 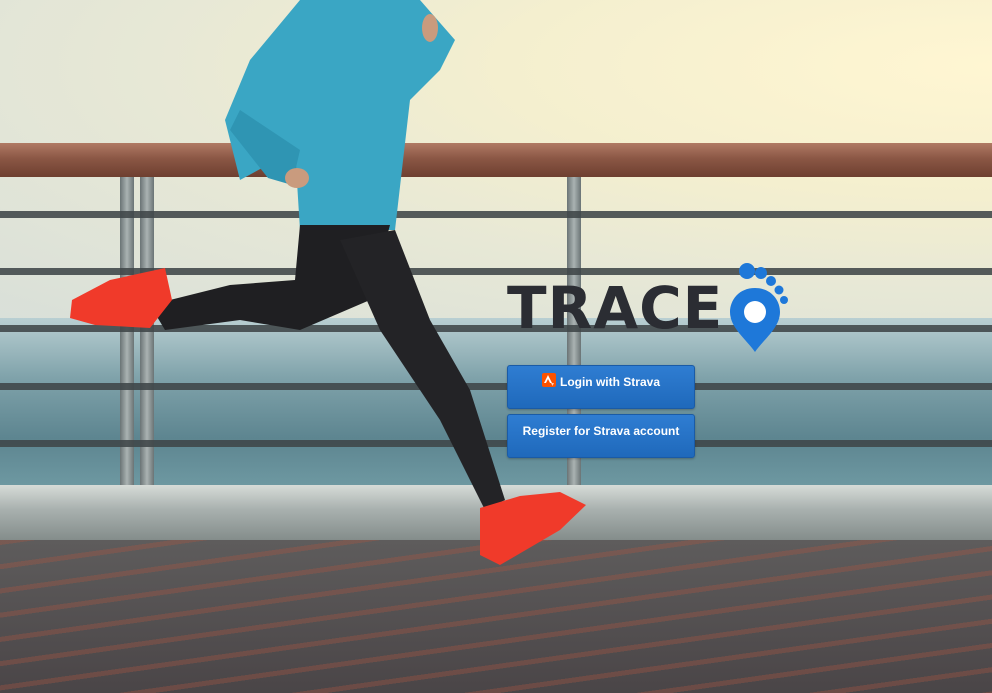 I want to click on strava-icon, so click(x=548, y=380).